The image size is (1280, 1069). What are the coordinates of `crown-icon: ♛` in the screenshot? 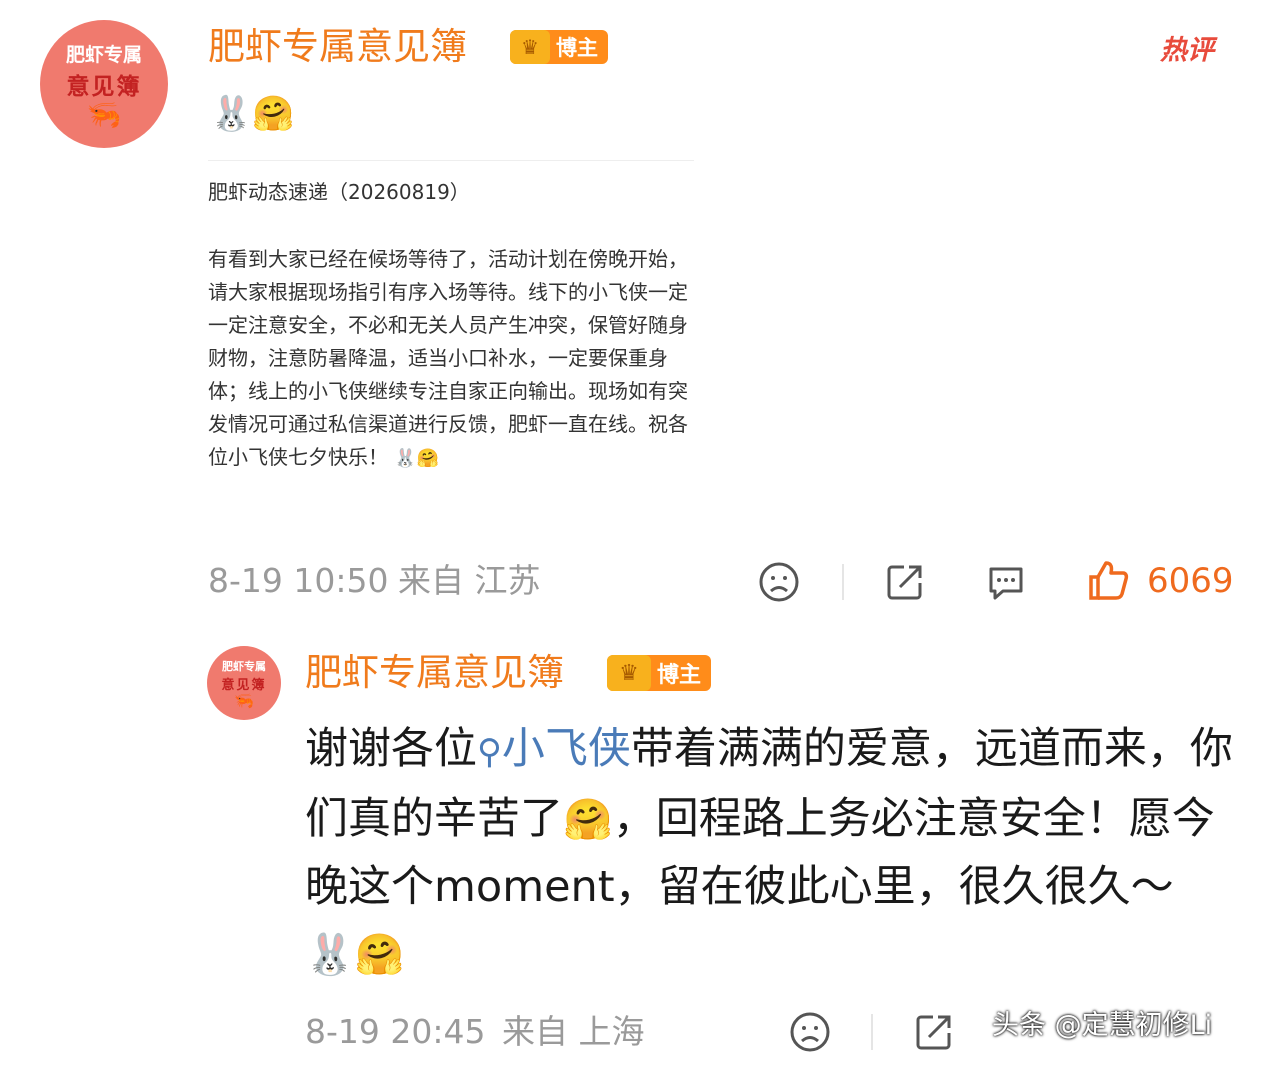 It's located at (530, 47).